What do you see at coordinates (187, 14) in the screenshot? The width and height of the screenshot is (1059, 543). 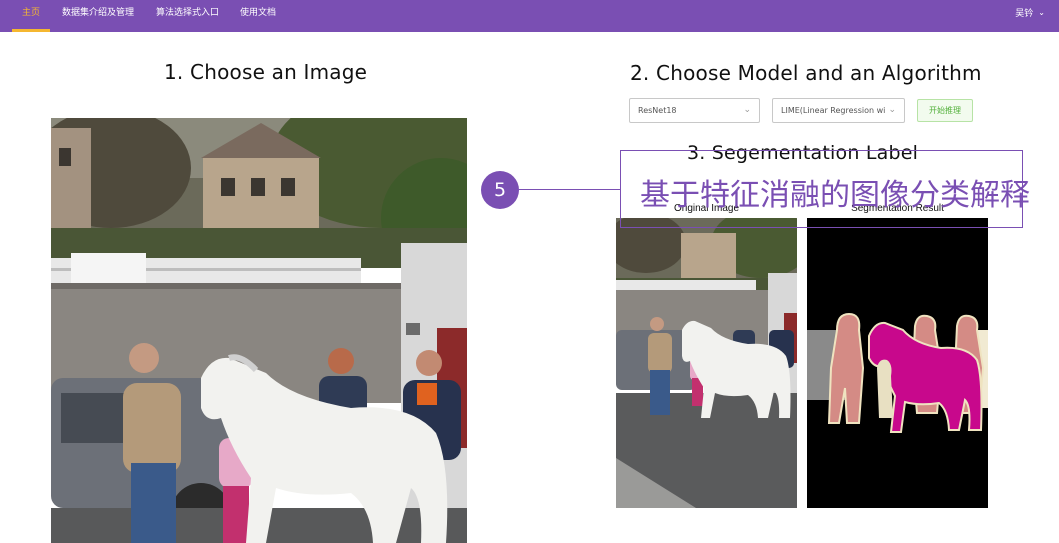 I see `nav-item-algorithm-entry: 算法选择式入口` at bounding box center [187, 14].